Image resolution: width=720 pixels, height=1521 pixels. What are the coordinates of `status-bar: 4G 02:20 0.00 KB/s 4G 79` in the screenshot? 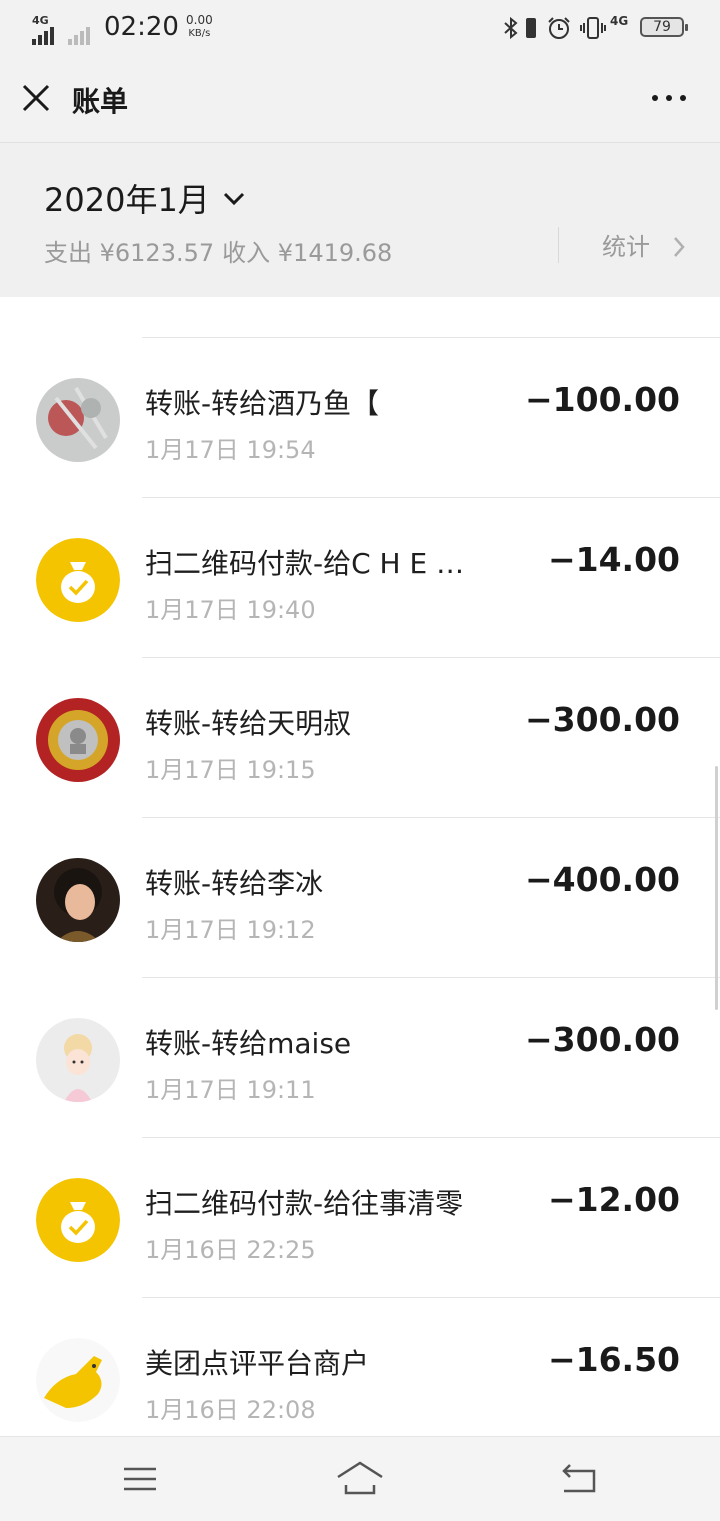 It's located at (360, 28).